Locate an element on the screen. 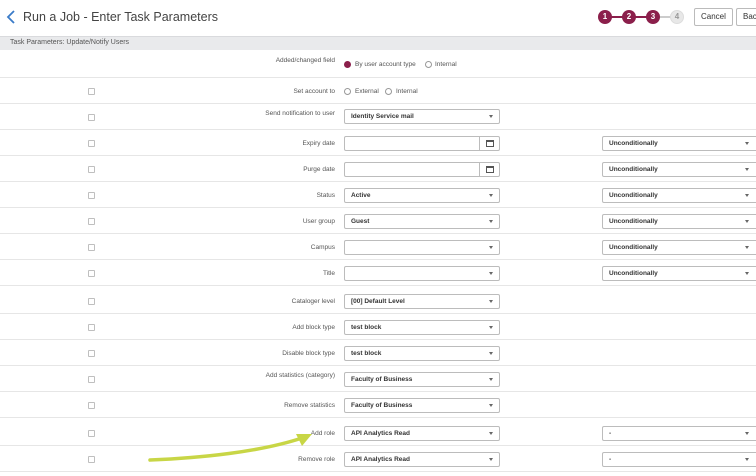 This screenshot has width=756, height=476. add-role-select: API Analytics Read is located at coordinates (422, 433).